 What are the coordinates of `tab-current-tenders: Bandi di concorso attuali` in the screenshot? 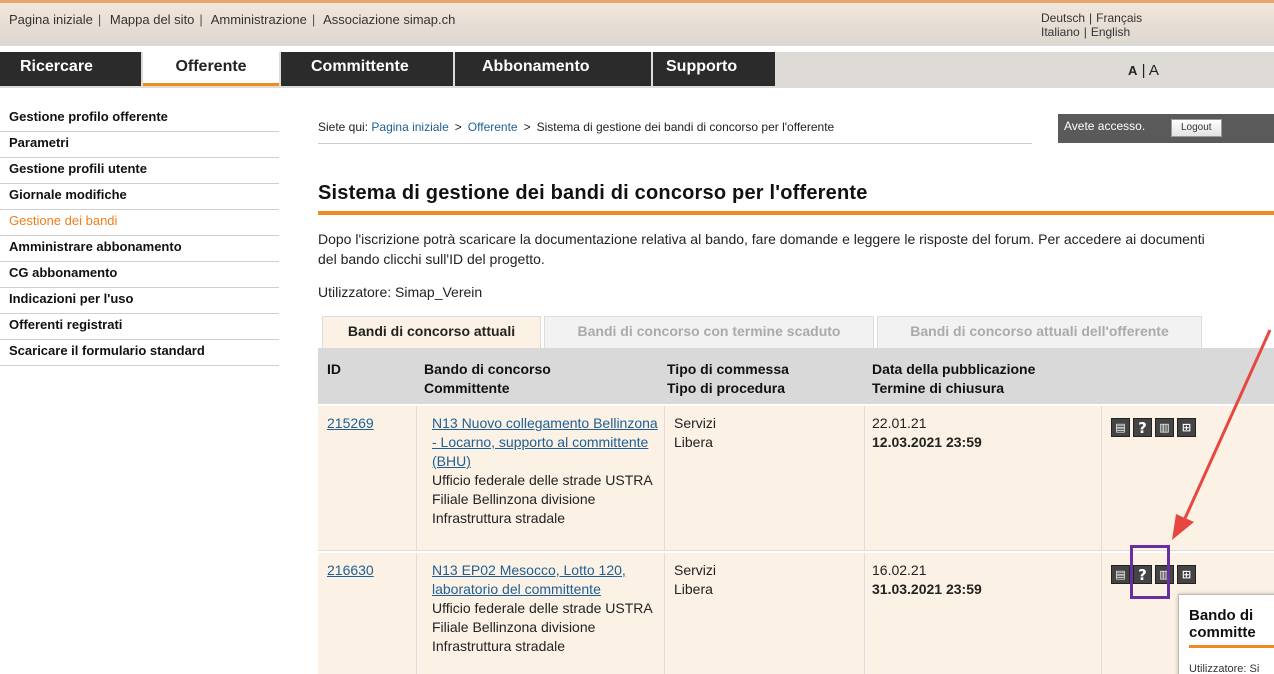 It's located at (431, 332).